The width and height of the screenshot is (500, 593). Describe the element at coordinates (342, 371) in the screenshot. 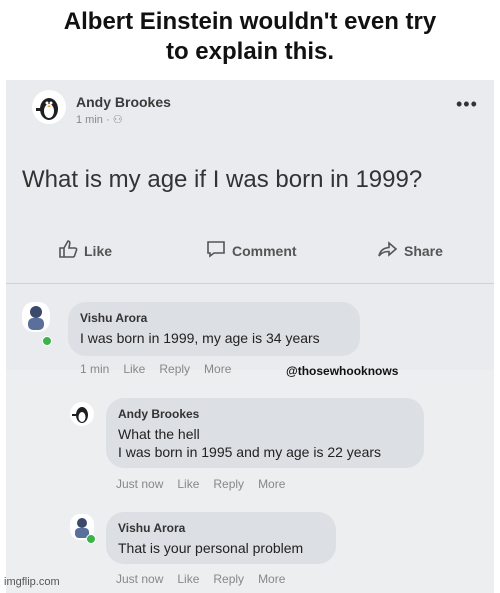

I see `watermark-text: @thosewhooknows` at that location.